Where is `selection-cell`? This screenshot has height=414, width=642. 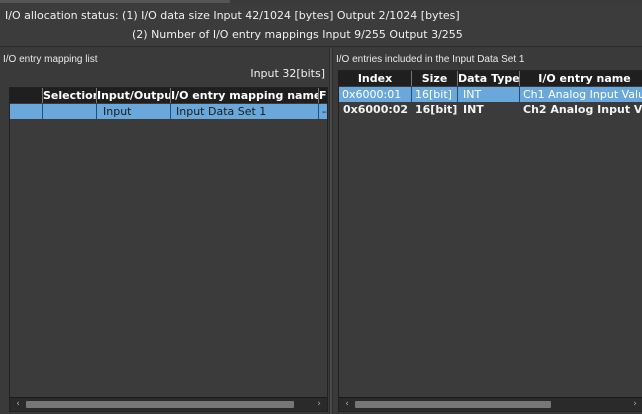 selection-cell is located at coordinates (69, 111).